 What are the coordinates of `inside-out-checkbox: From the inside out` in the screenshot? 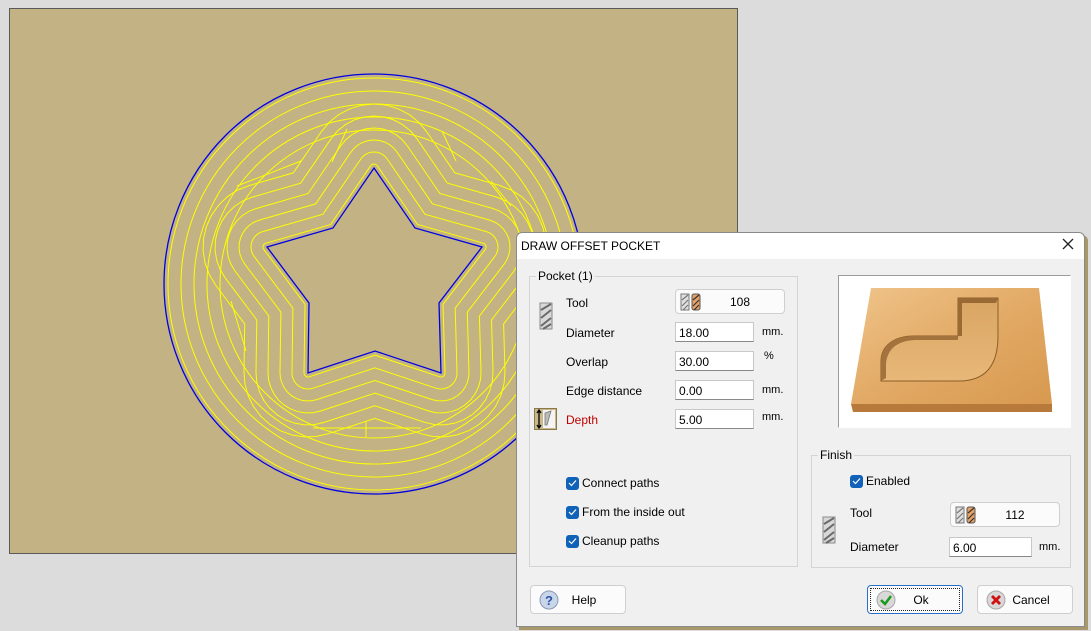 It's located at (625, 512).